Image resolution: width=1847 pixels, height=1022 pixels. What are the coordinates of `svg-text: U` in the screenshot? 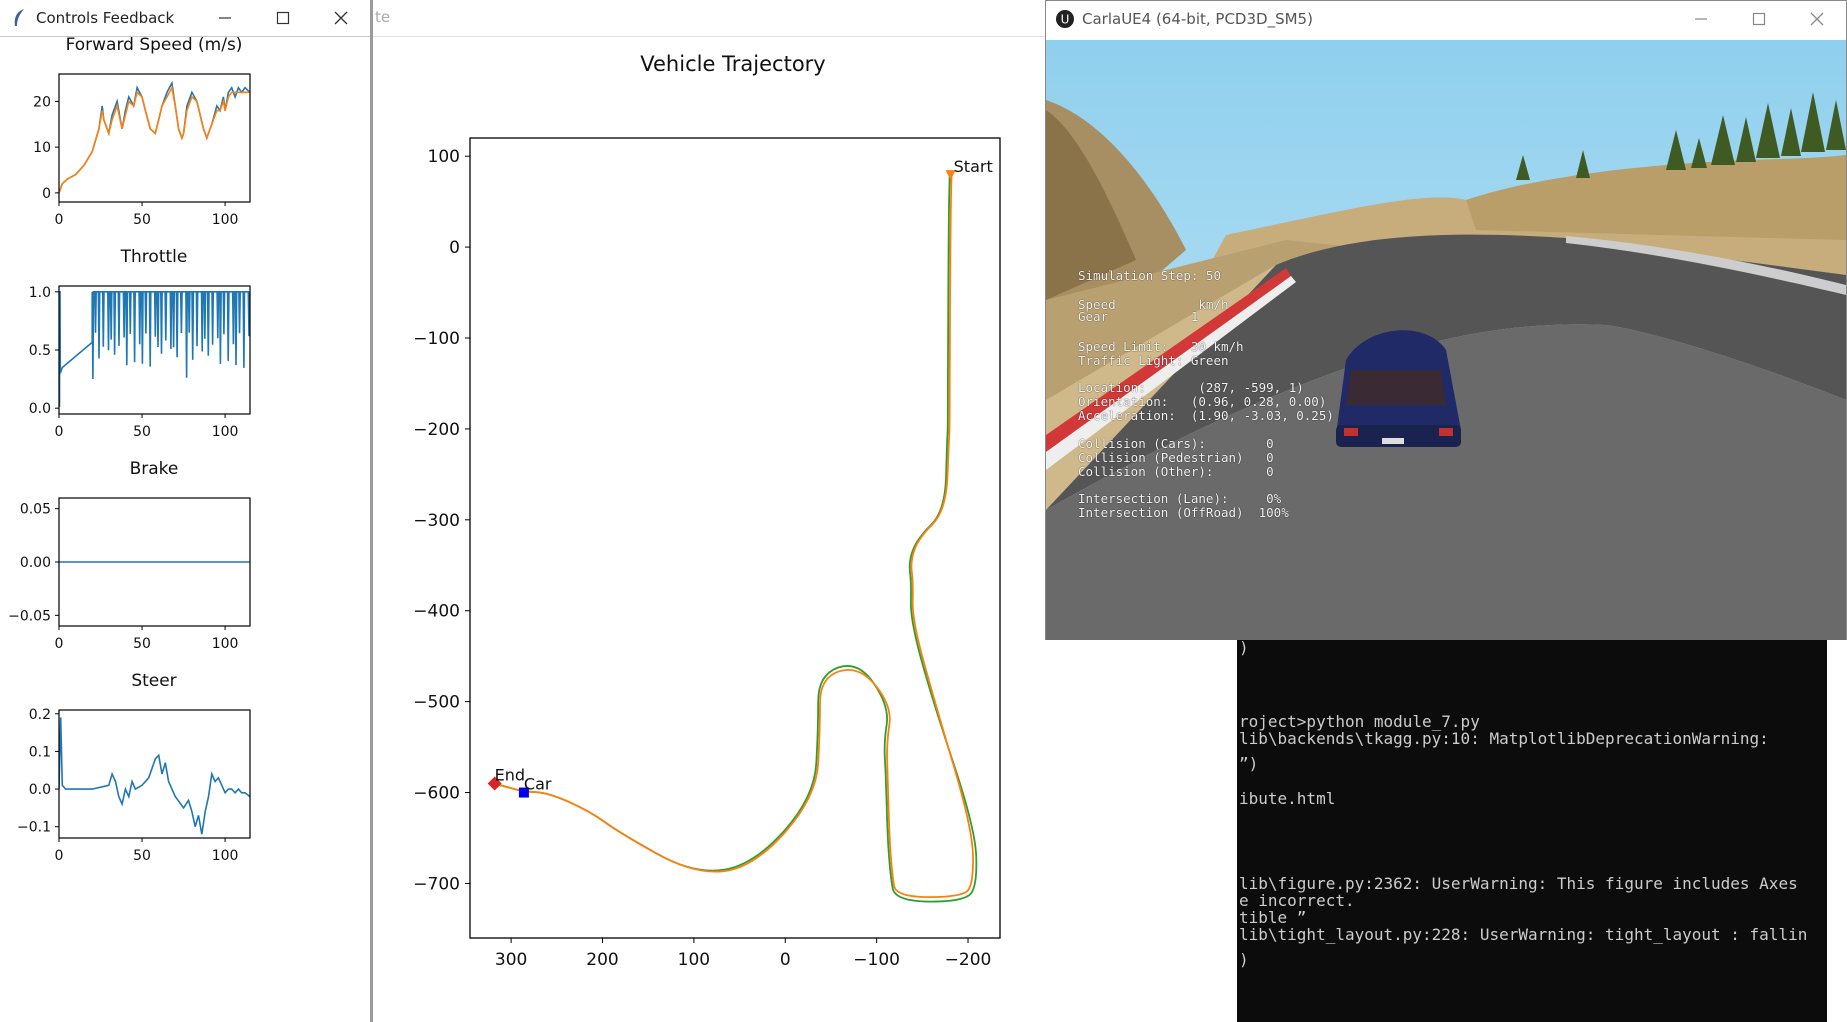 It's located at (1065, 20).